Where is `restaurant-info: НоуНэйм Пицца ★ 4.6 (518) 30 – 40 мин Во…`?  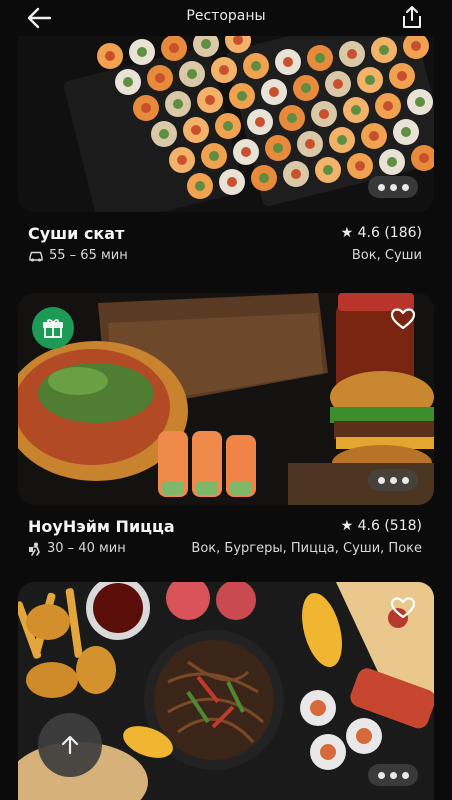
restaurant-info: НоуНэйм Пицца ★ 4.6 (518) 30 – 40 мин Во… is located at coordinates (226, 531).